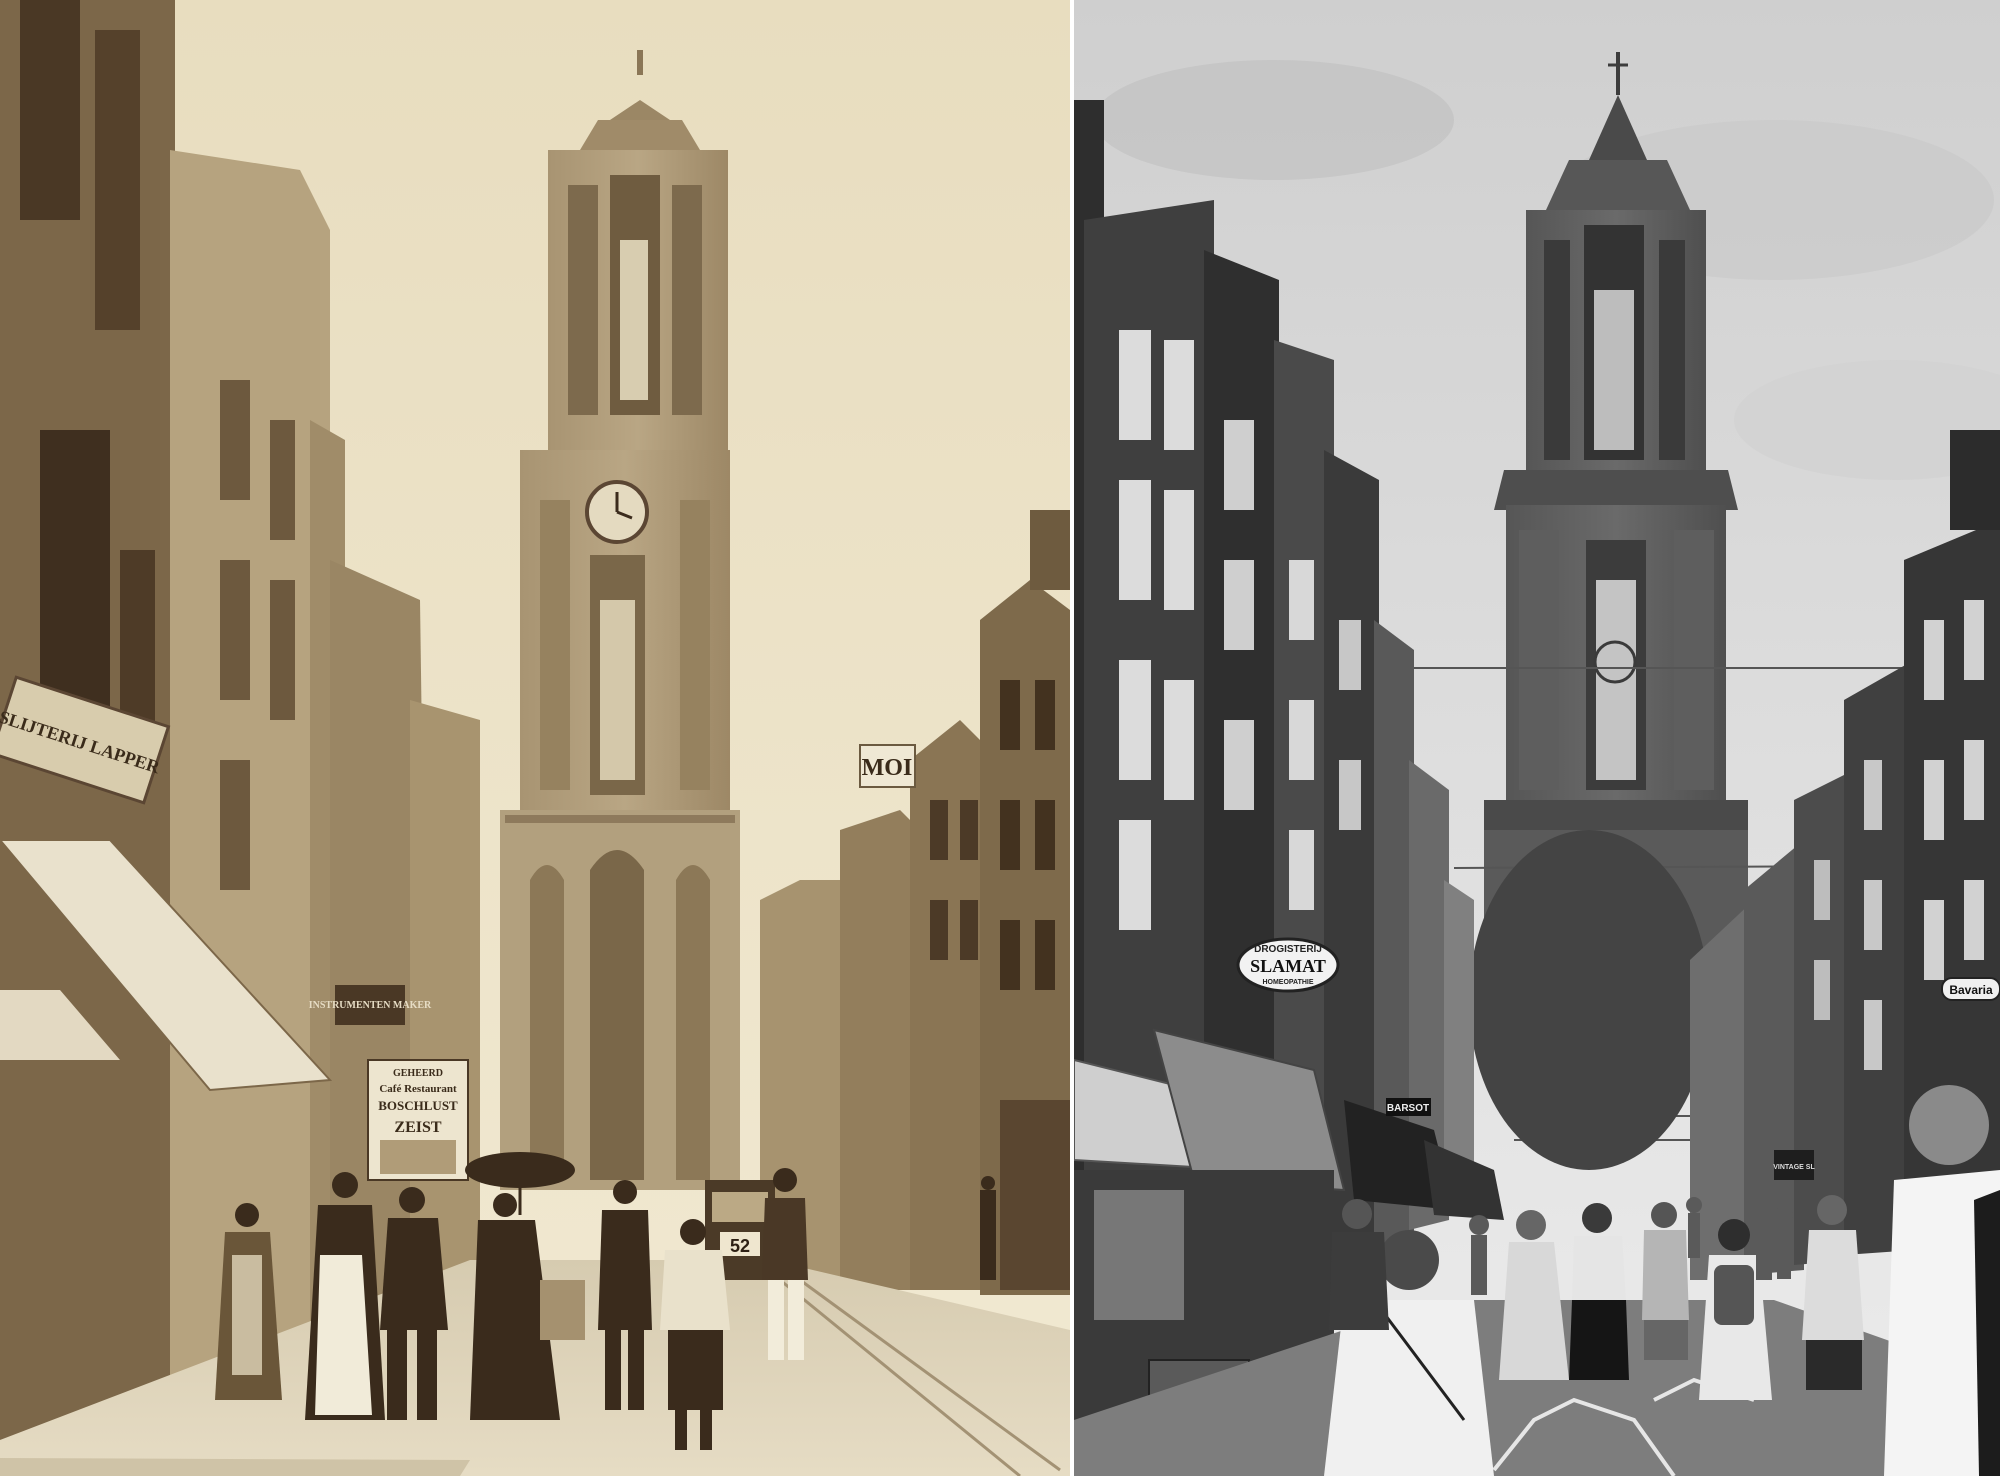 The image size is (2000, 1476). I want to click on instrument-sign-text: INSTRUMENTEN MAKER, so click(370, 1005).